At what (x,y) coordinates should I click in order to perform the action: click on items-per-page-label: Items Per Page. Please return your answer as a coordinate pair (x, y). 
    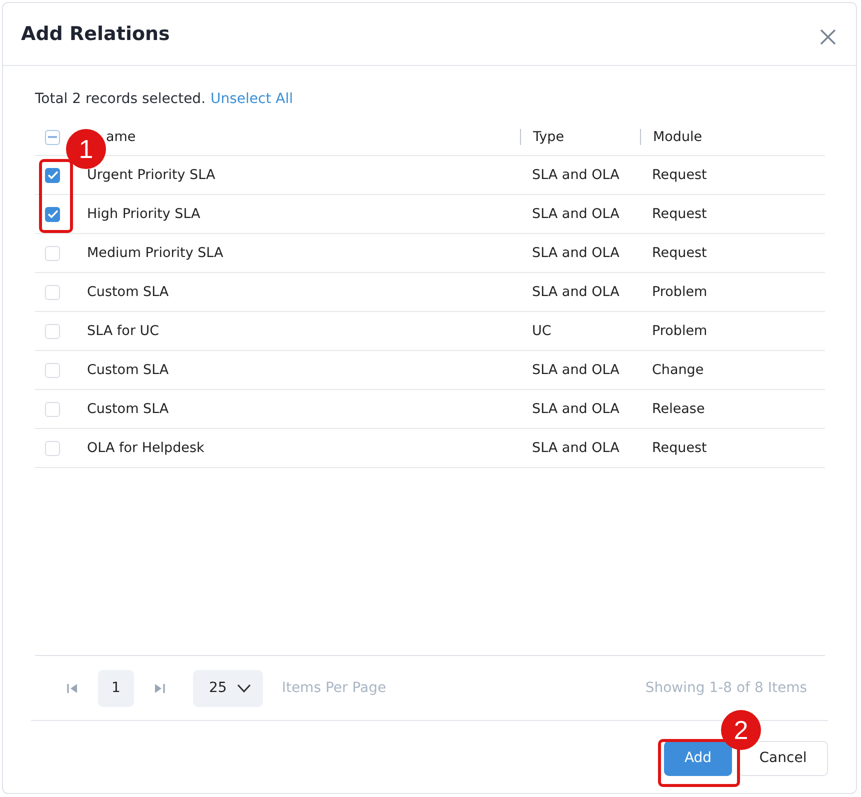
    Looking at the image, I should click on (334, 688).